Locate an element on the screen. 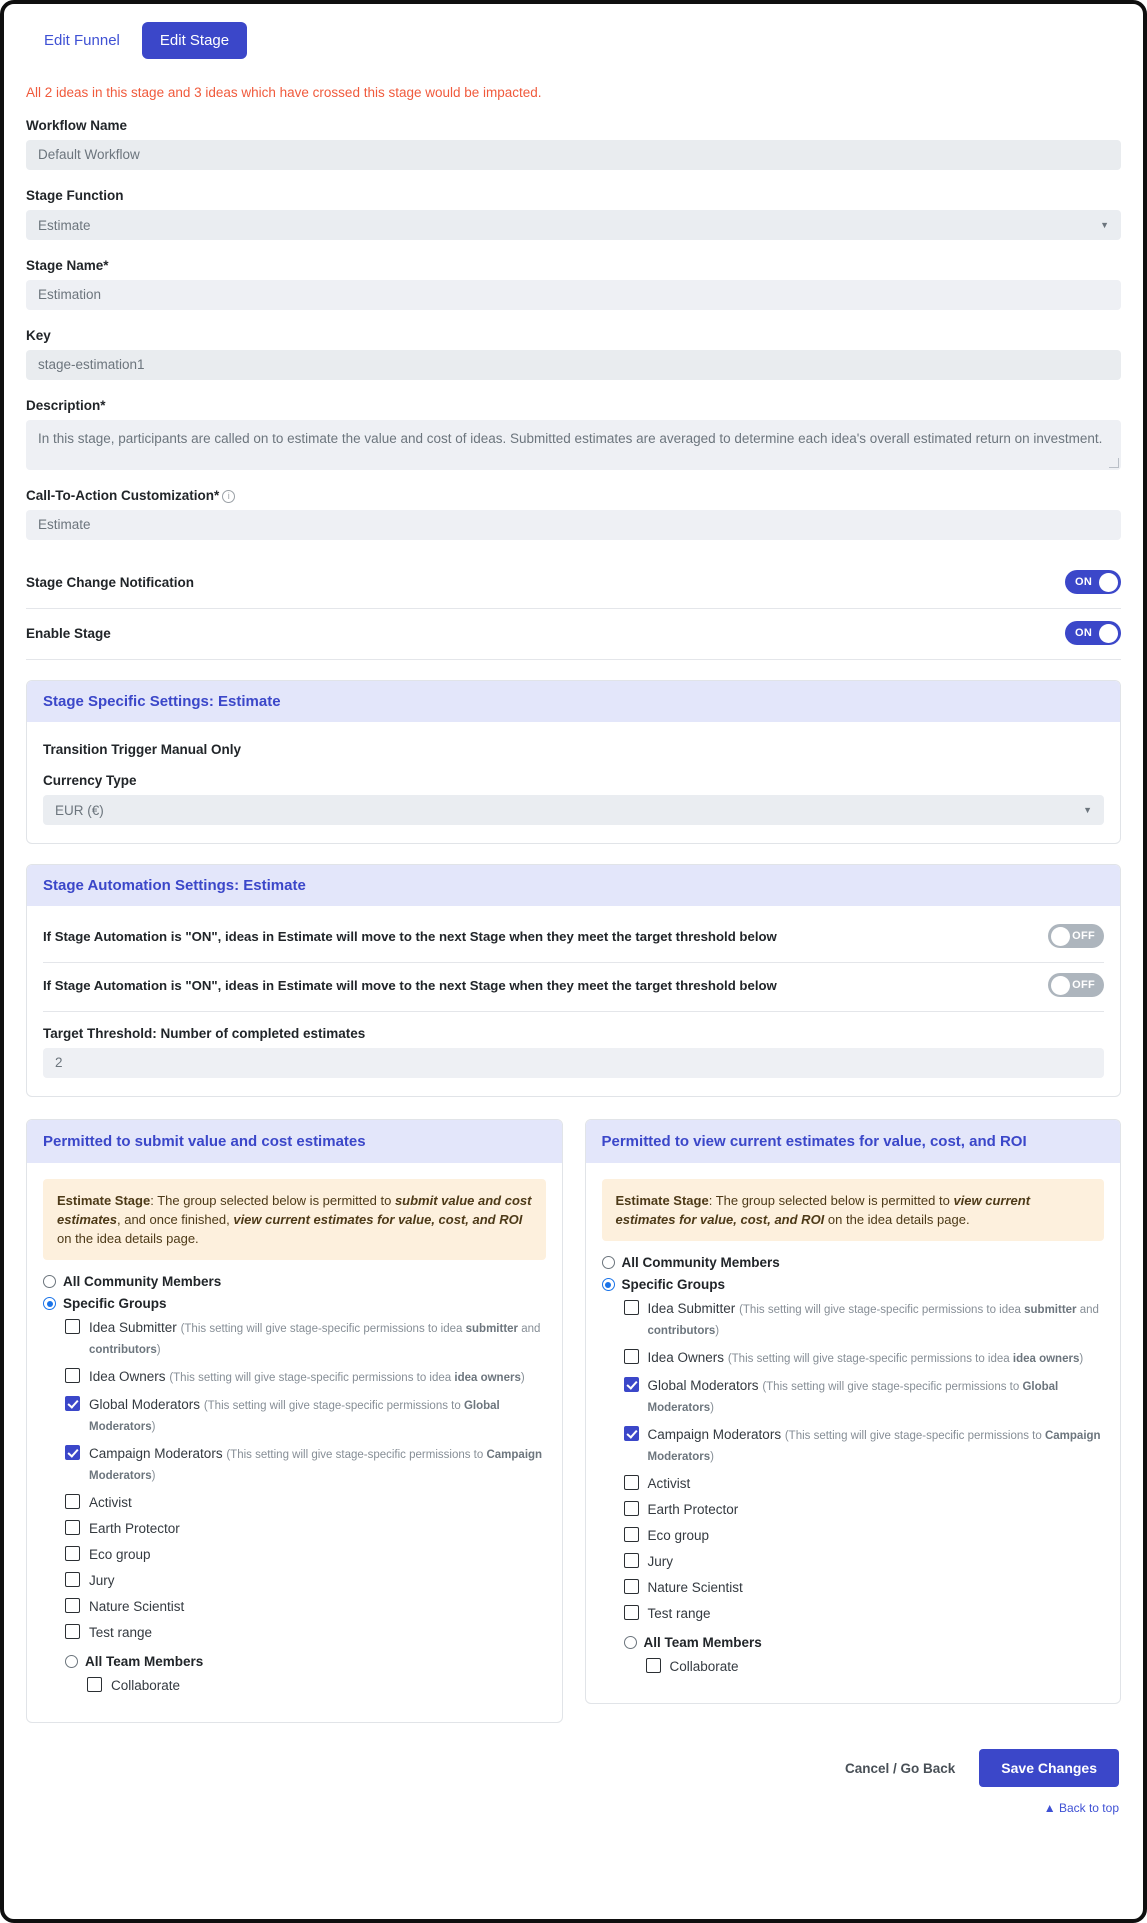 This screenshot has width=1147, height=1923. resize-handle-icon is located at coordinates (1114, 463).